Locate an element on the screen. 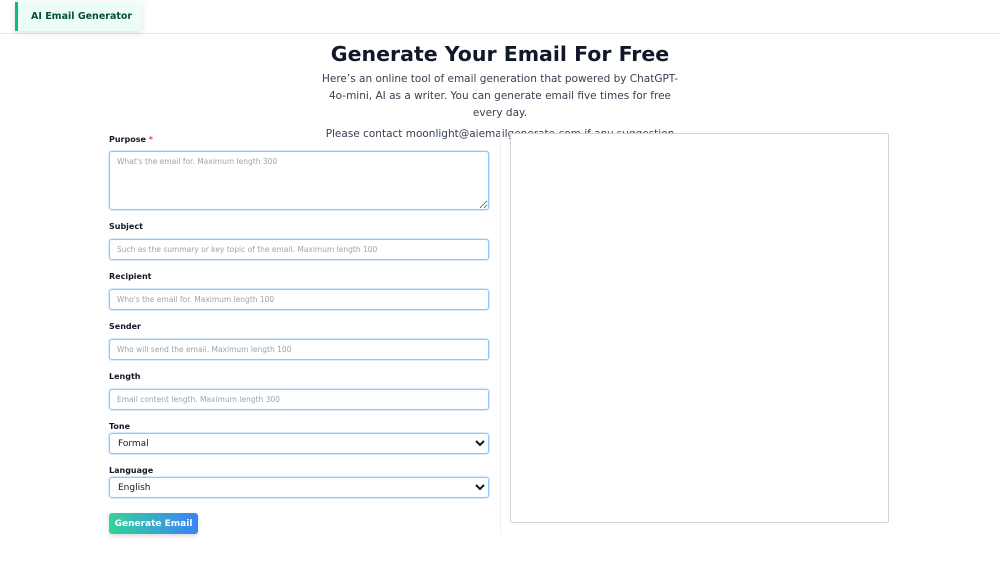 The image size is (1000, 563). page-title: Generate Your Email For Free is located at coordinates (500, 54).